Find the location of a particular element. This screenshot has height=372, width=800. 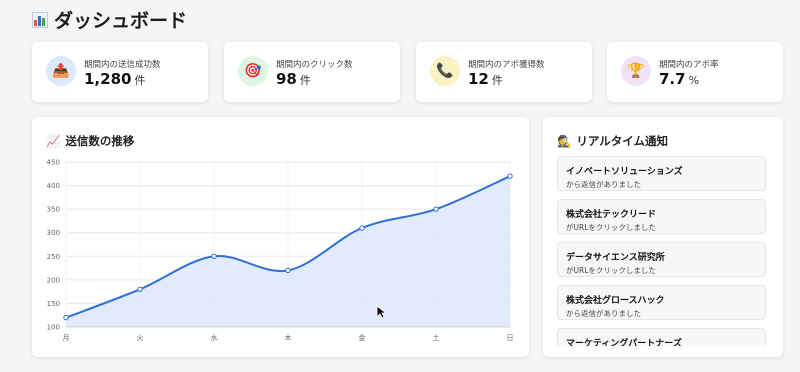

x-tick-label: 木 is located at coordinates (288, 337).